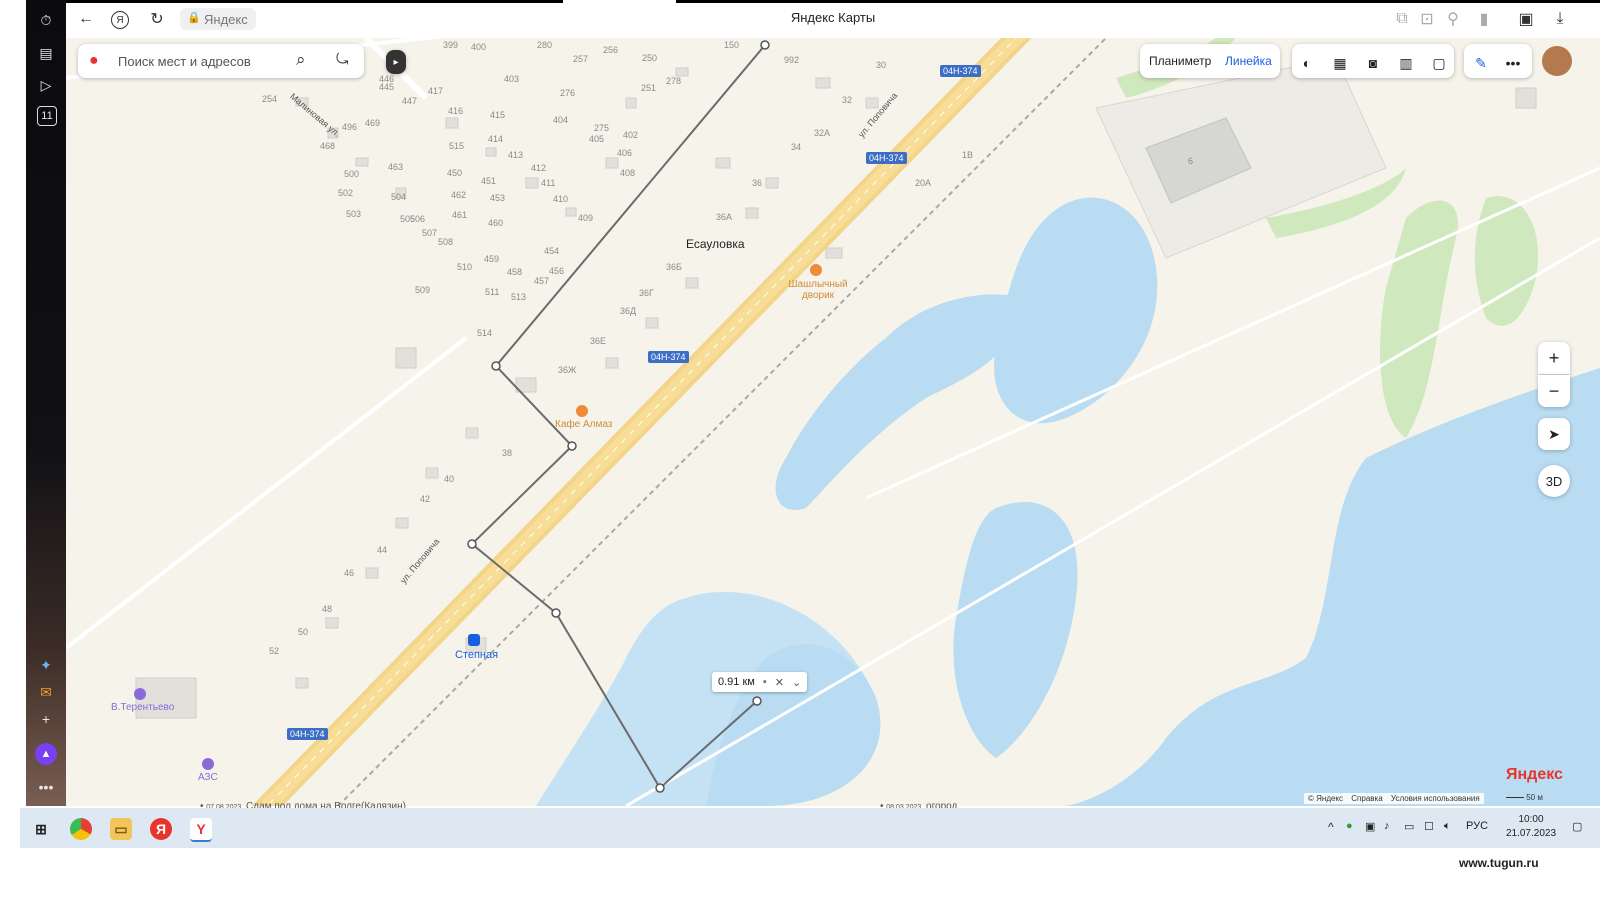 This screenshot has width=1600, height=900. I want to click on yandex-logo-icon: Я, so click(120, 20).